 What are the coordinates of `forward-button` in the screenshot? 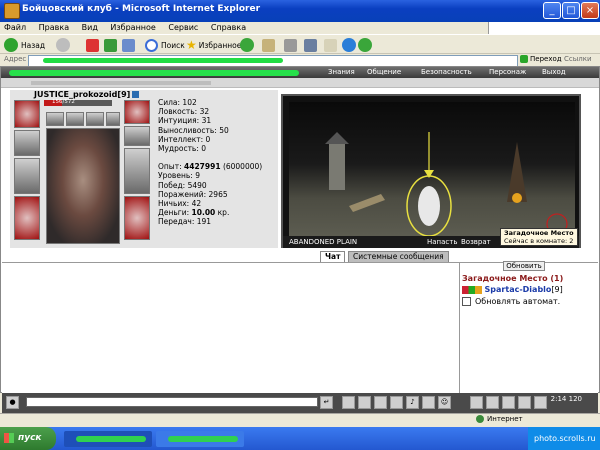 It's located at (64, 45).